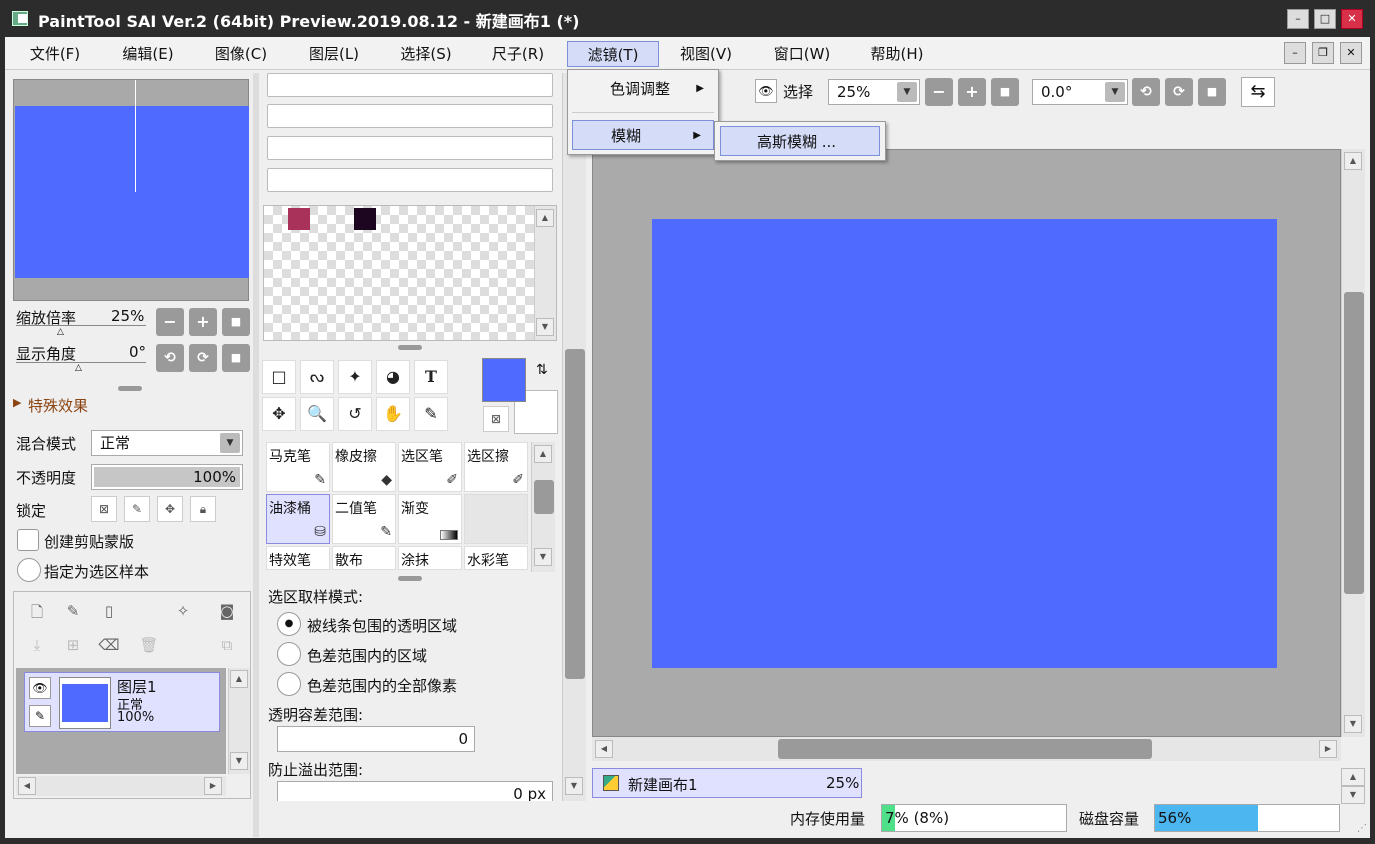  What do you see at coordinates (431, 377) in the screenshot?
I see `text-tool-icon: T` at bounding box center [431, 377].